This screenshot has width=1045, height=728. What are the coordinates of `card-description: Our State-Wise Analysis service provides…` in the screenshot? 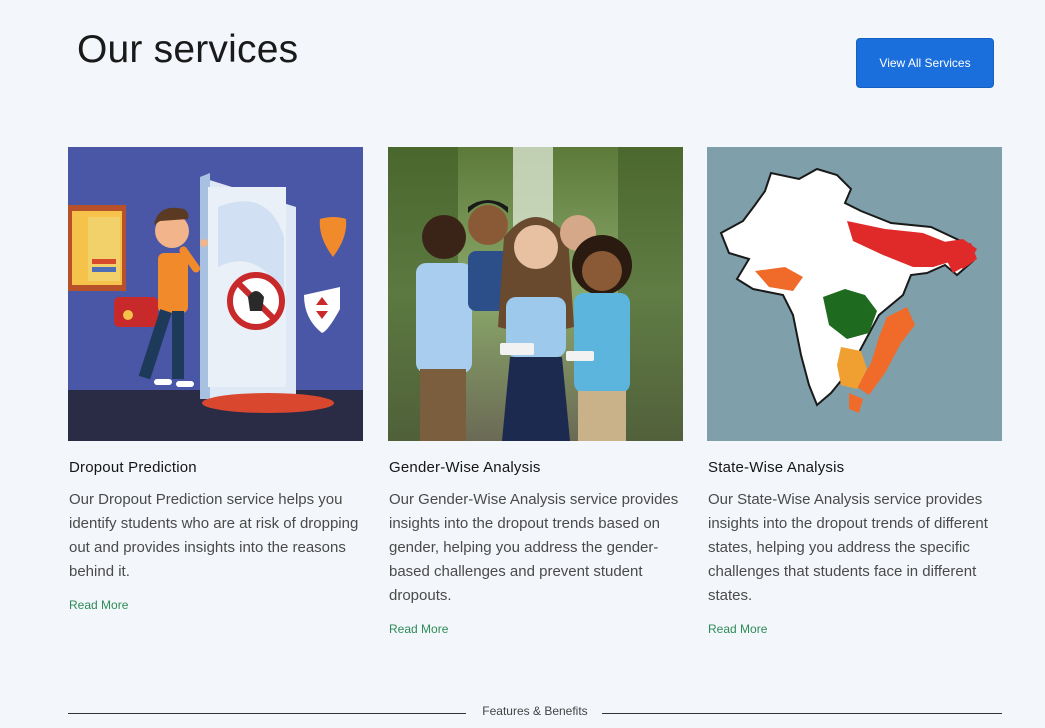 It's located at (848, 547).